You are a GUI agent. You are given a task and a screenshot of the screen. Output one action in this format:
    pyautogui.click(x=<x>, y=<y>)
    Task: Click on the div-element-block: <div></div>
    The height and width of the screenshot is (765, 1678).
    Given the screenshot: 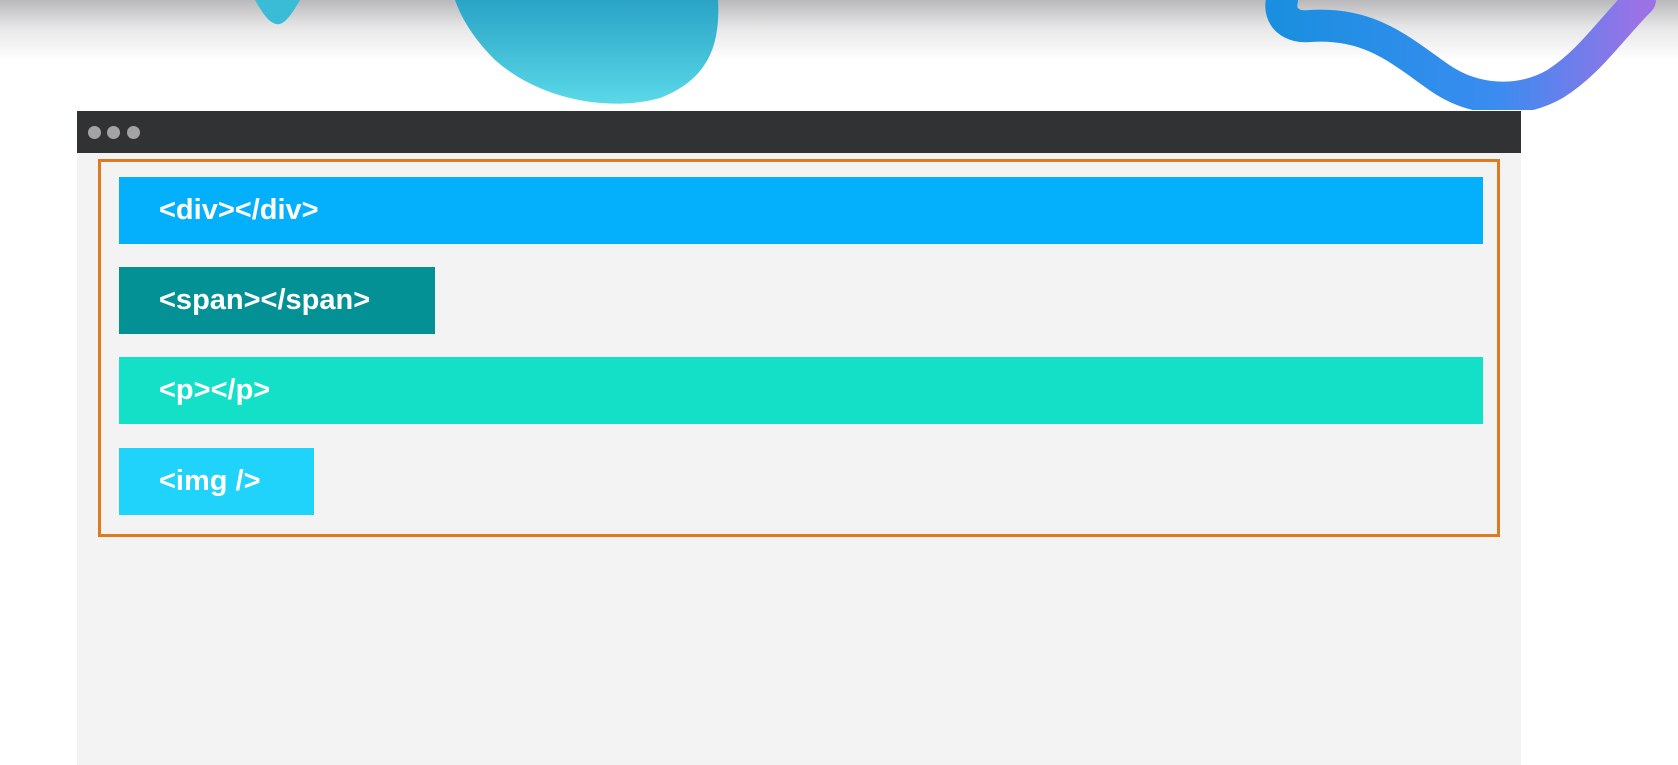 What is the action you would take?
    pyautogui.click(x=801, y=210)
    